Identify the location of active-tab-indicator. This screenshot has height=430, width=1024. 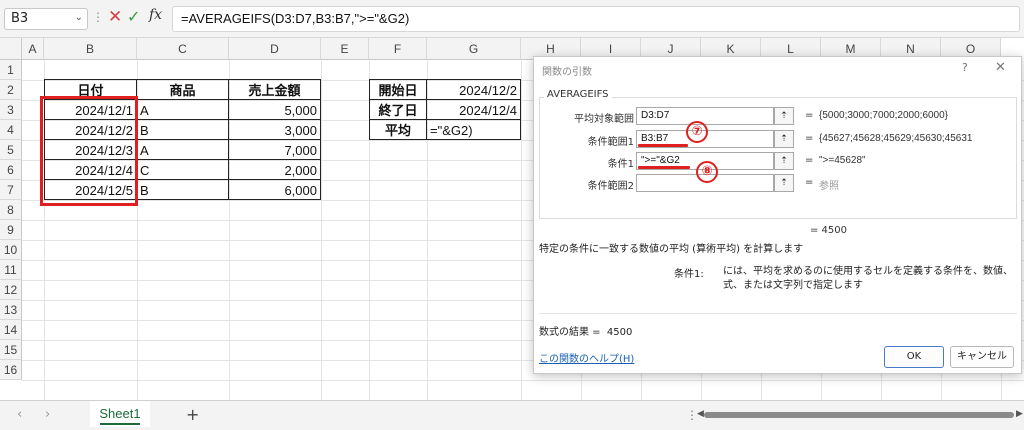
(120, 424).